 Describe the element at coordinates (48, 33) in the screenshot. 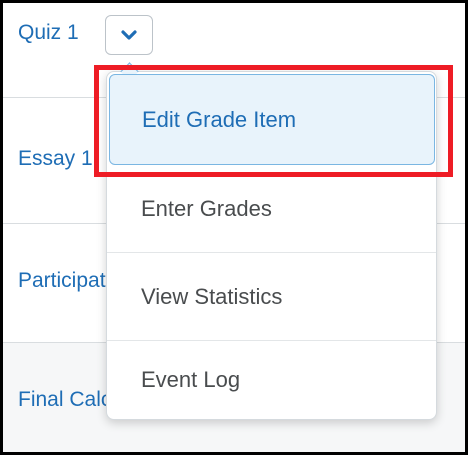

I see `grade-item-link-quiz-1: Quiz 1` at that location.